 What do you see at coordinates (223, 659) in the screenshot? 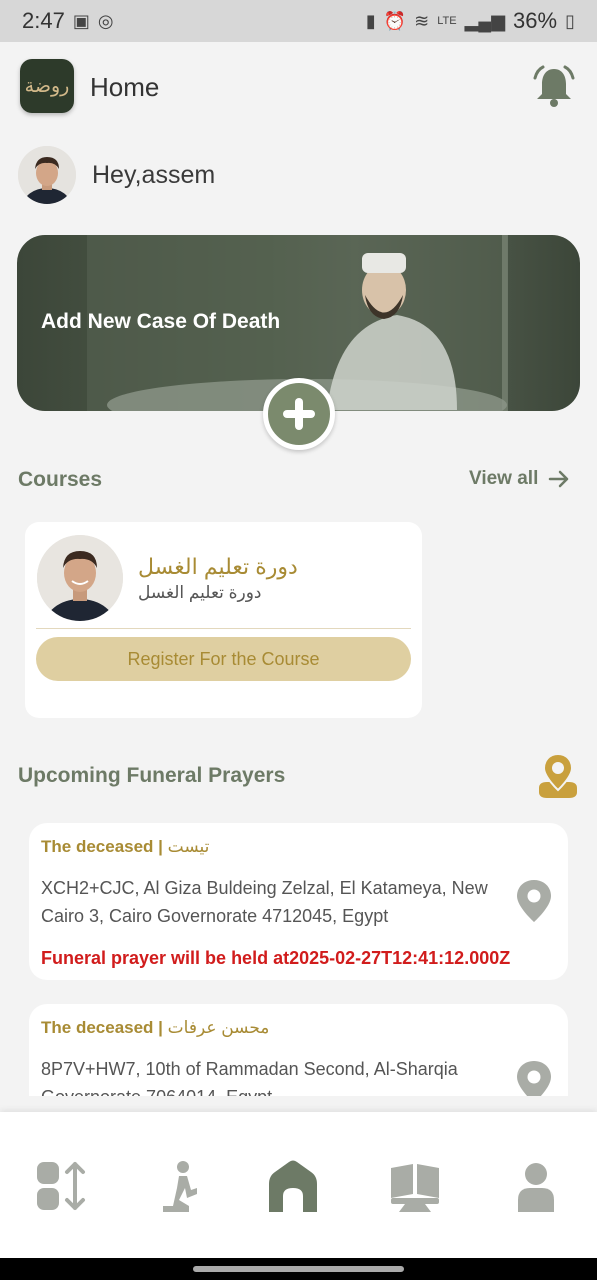
I see `register-course-button: Register For the Course` at bounding box center [223, 659].